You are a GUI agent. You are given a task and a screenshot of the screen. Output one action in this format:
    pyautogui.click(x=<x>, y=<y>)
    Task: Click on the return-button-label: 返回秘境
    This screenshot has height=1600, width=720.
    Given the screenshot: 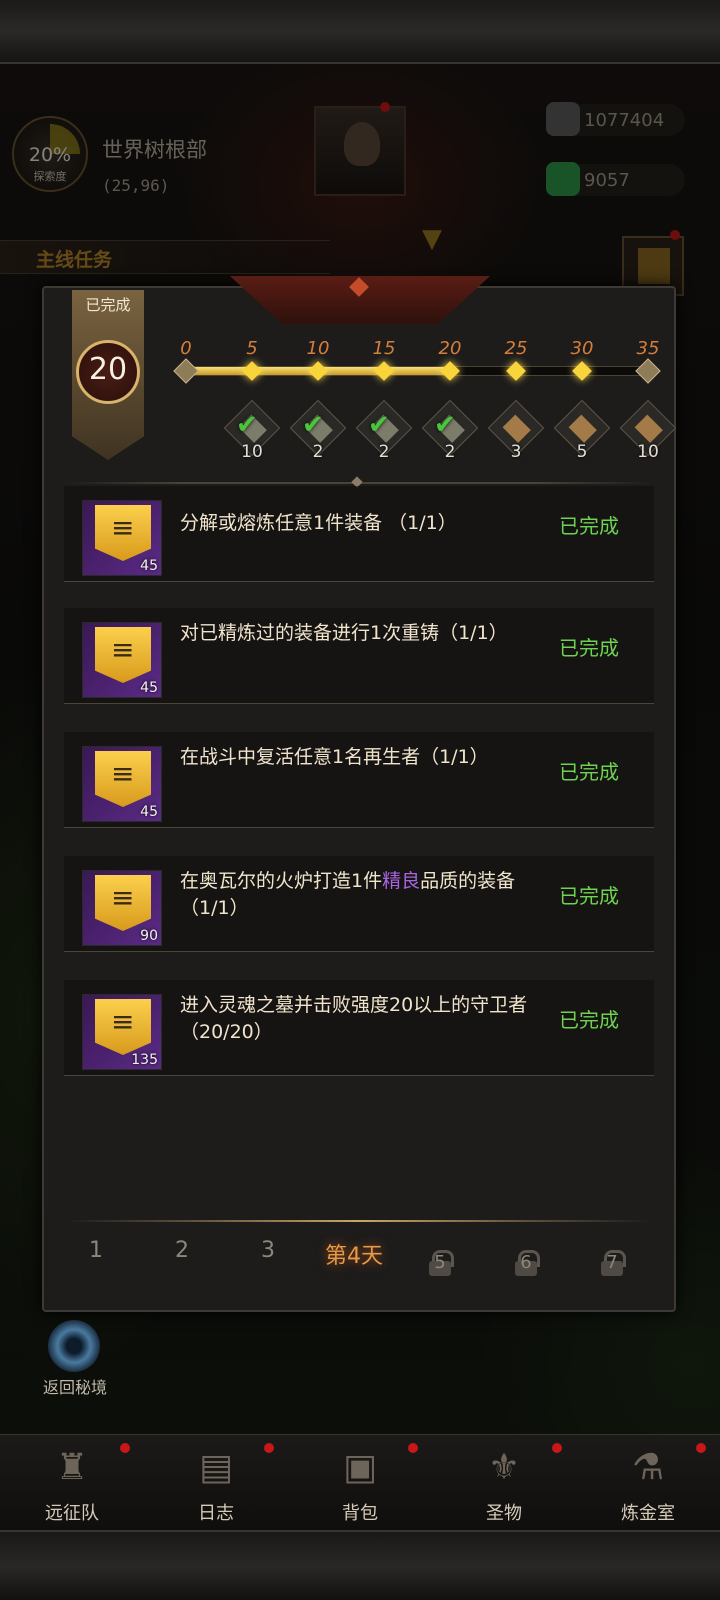 What is the action you would take?
    pyautogui.click(x=75, y=1386)
    